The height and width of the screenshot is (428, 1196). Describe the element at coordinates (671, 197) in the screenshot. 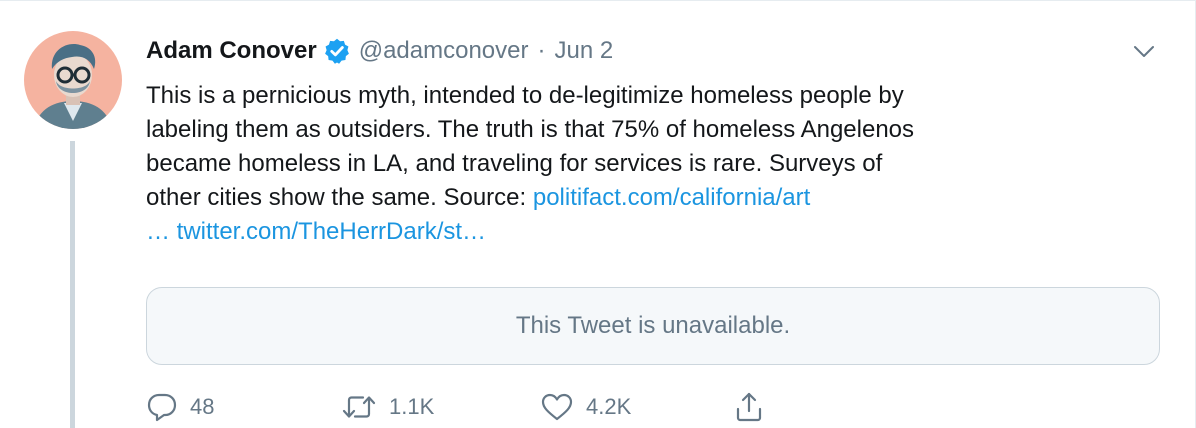

I see `politifact-link: politifact.com/california/art` at that location.